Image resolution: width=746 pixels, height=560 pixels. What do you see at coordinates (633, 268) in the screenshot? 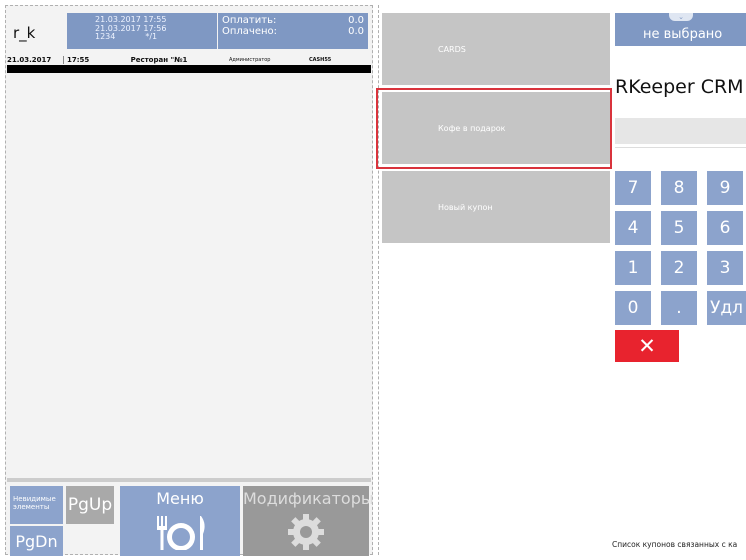
I see `key-1: 1` at bounding box center [633, 268].